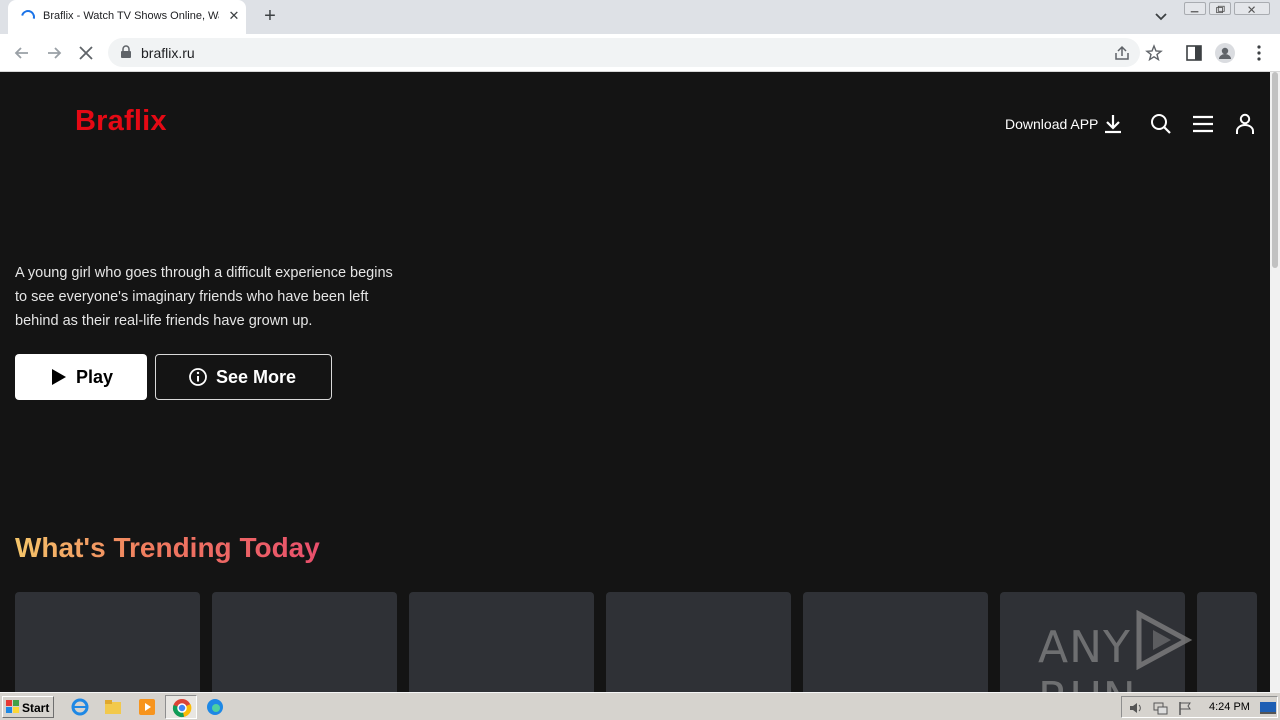  What do you see at coordinates (12, 706) in the screenshot?
I see `windows-logo-icon` at bounding box center [12, 706].